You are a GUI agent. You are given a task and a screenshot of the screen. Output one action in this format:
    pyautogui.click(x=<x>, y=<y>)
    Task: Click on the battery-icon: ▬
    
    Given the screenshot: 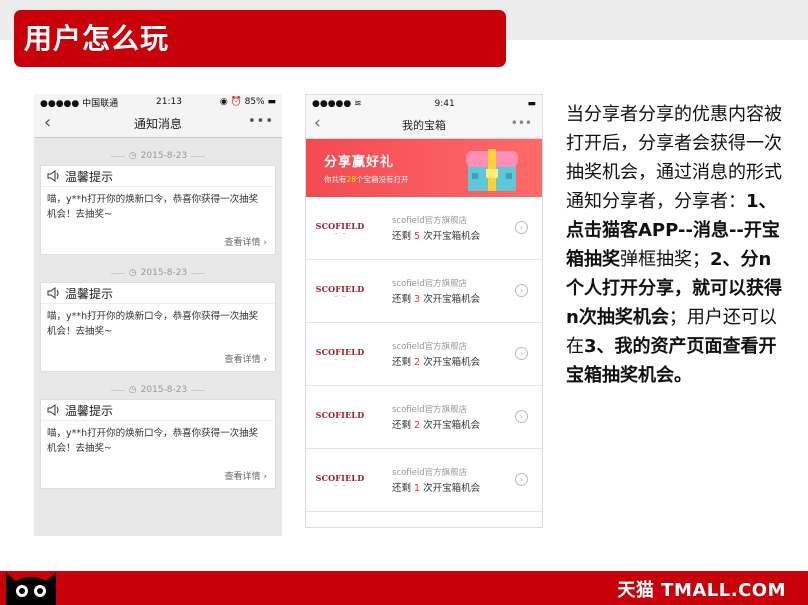 What is the action you would take?
    pyautogui.click(x=531, y=103)
    